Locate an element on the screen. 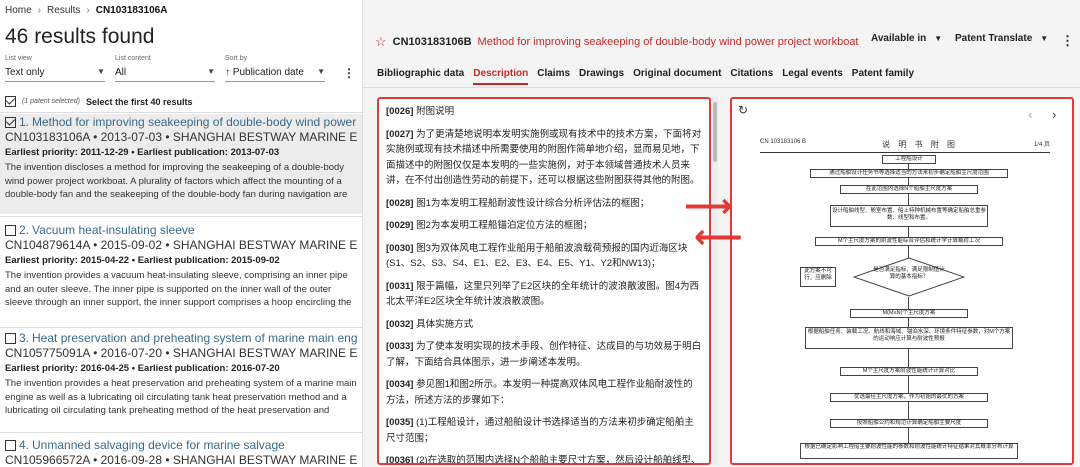 Image resolution: width=1080 pixels, height=467 pixels. paragraph: [0029] 图2为本发明工程船锚泊定位方法的框图； is located at coordinates (489, 225).